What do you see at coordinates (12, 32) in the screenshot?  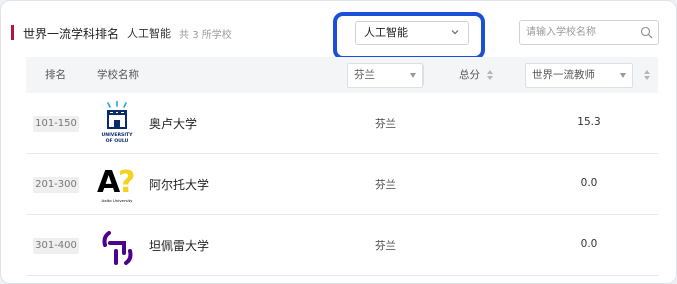 I see `title-accent-bar` at bounding box center [12, 32].